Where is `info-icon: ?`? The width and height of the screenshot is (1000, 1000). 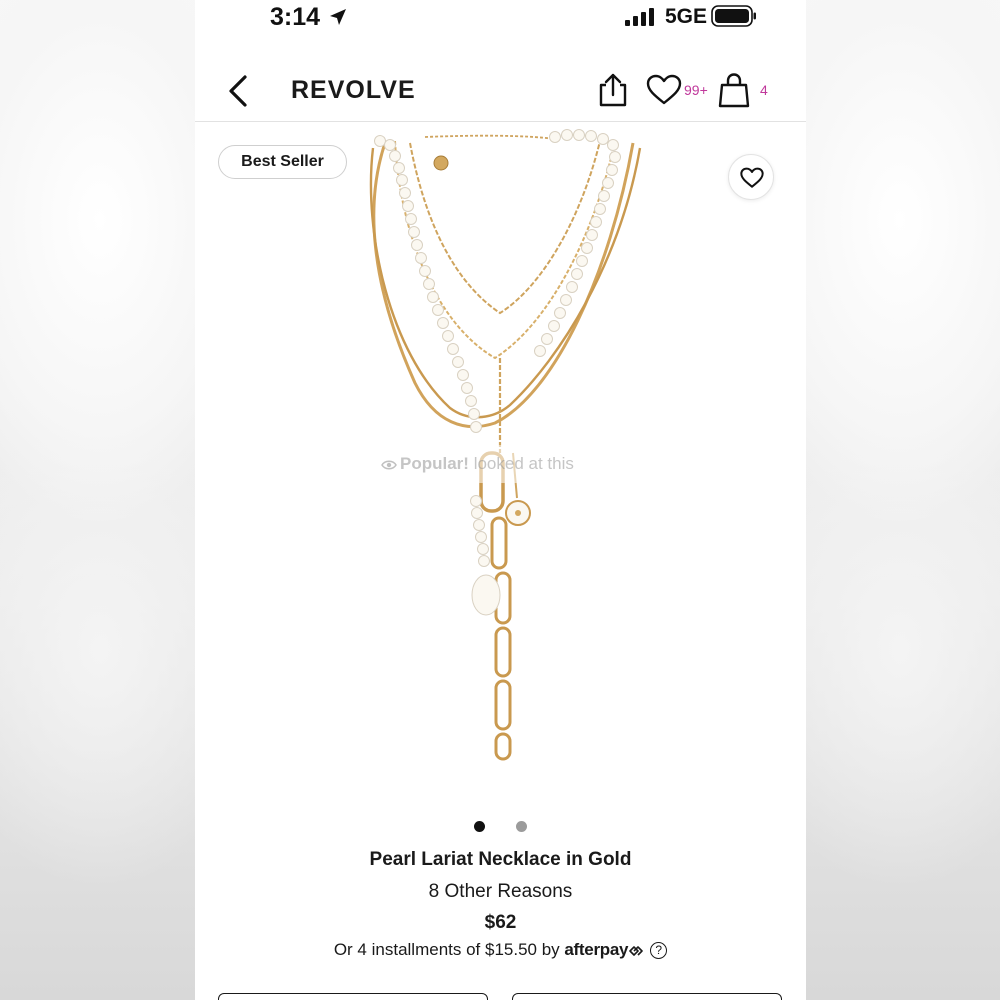 info-icon: ? is located at coordinates (659, 951).